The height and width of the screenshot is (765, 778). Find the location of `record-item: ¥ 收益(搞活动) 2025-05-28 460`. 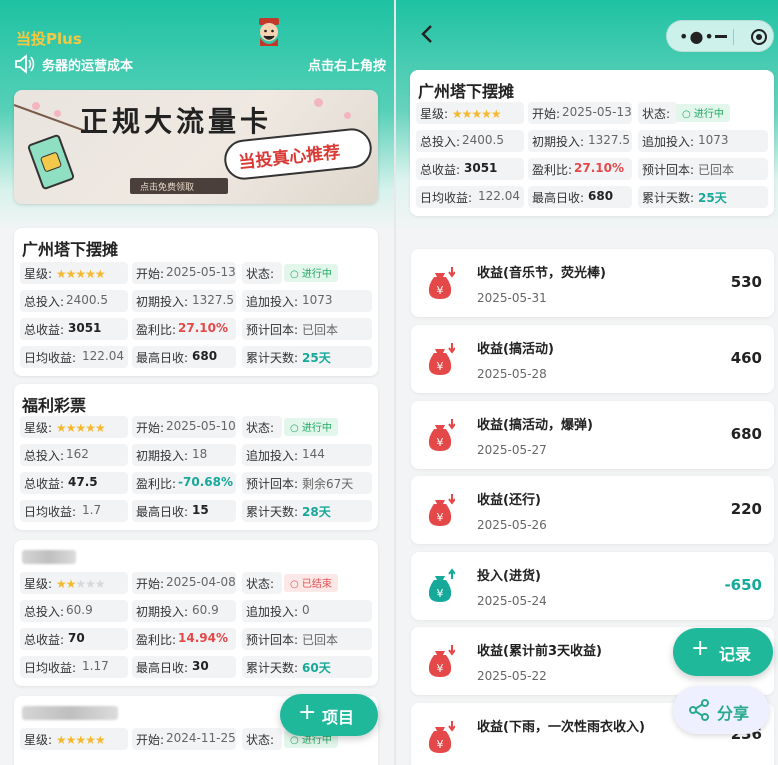

record-item: ¥ 收益(搞活动) 2025-05-28 460 is located at coordinates (592, 359).